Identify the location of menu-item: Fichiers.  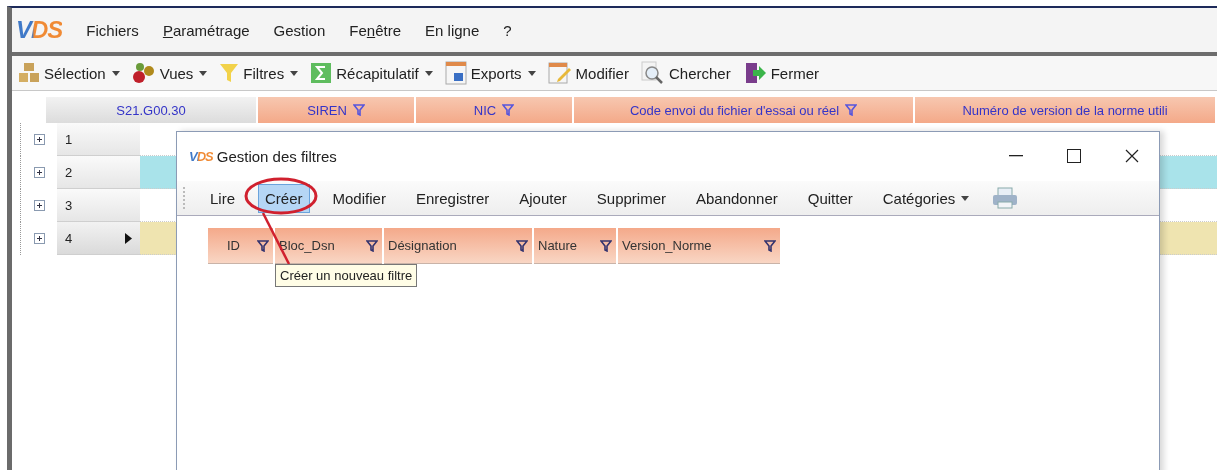
(112, 30).